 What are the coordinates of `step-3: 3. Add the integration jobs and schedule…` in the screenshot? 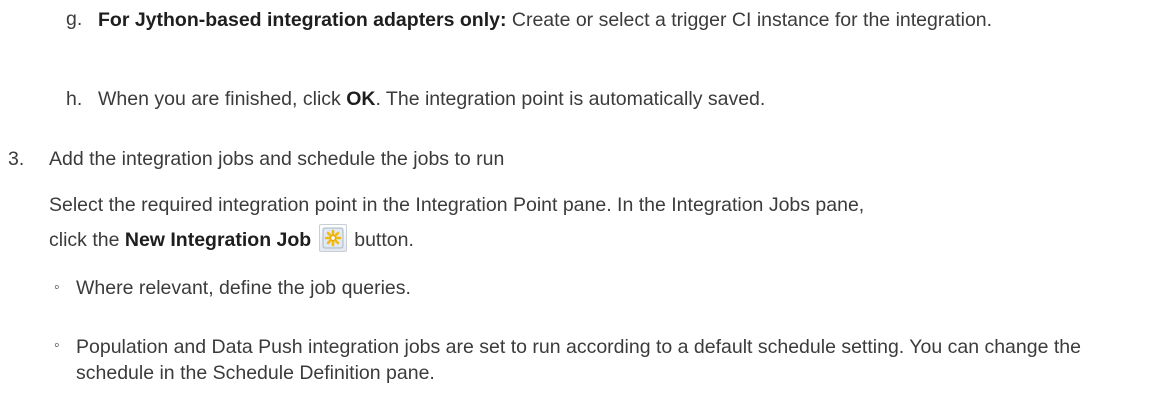 It's located at (256, 159).